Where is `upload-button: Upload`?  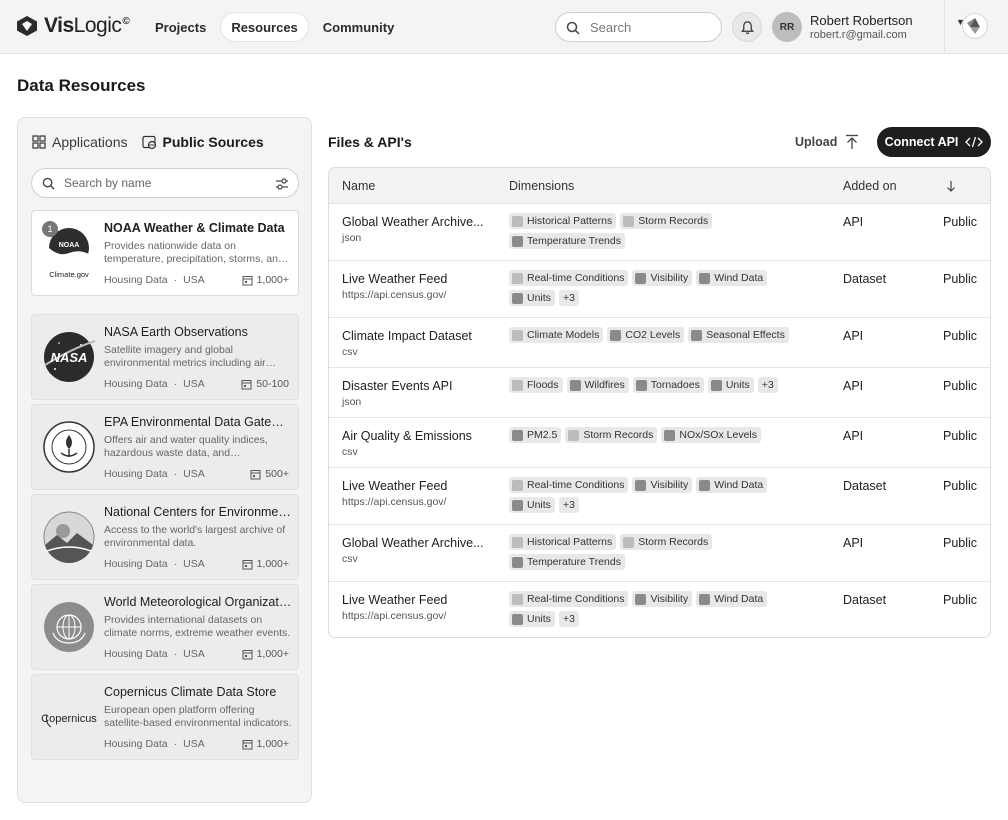 upload-button: Upload is located at coordinates (827, 142).